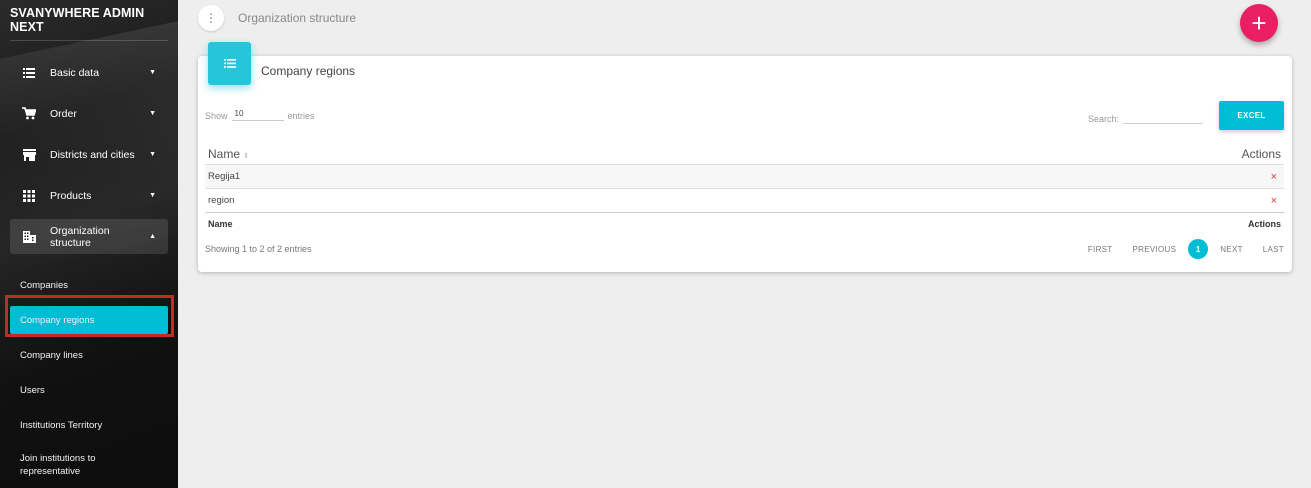  What do you see at coordinates (29, 114) in the screenshot?
I see `cart-icon` at bounding box center [29, 114].